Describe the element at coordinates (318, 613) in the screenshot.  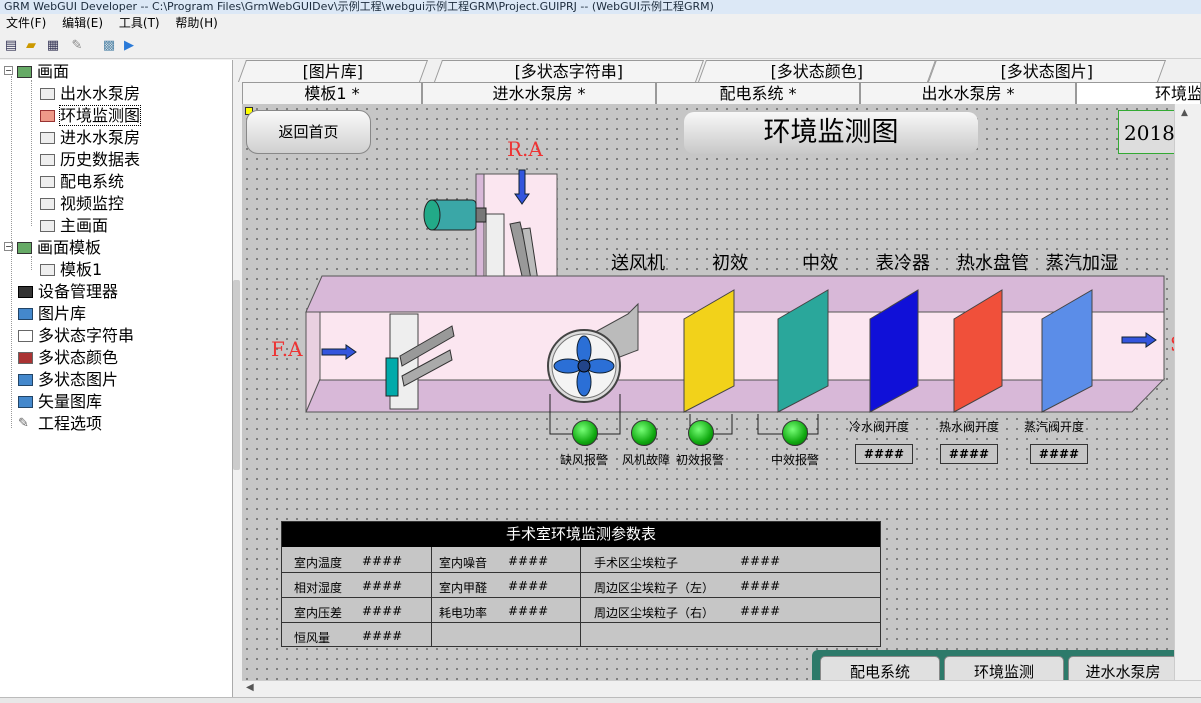
I see `param-label: 室内压差` at that location.